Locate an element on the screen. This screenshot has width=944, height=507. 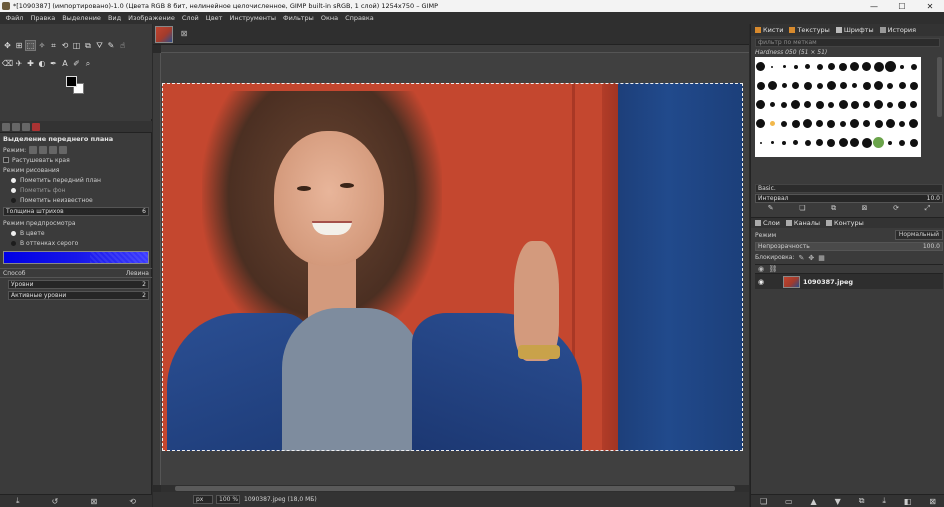
new-brush-icon: ❏ is located at coordinates (802, 209).